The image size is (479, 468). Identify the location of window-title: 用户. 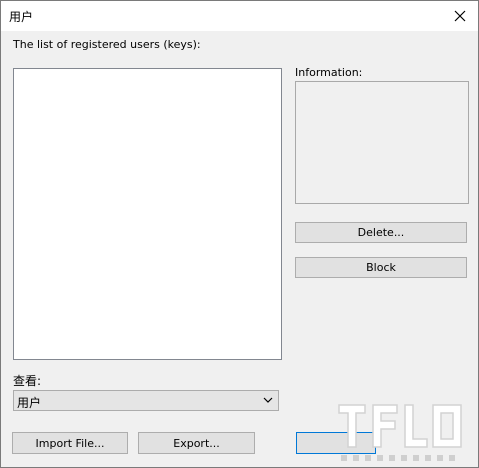
(21, 17).